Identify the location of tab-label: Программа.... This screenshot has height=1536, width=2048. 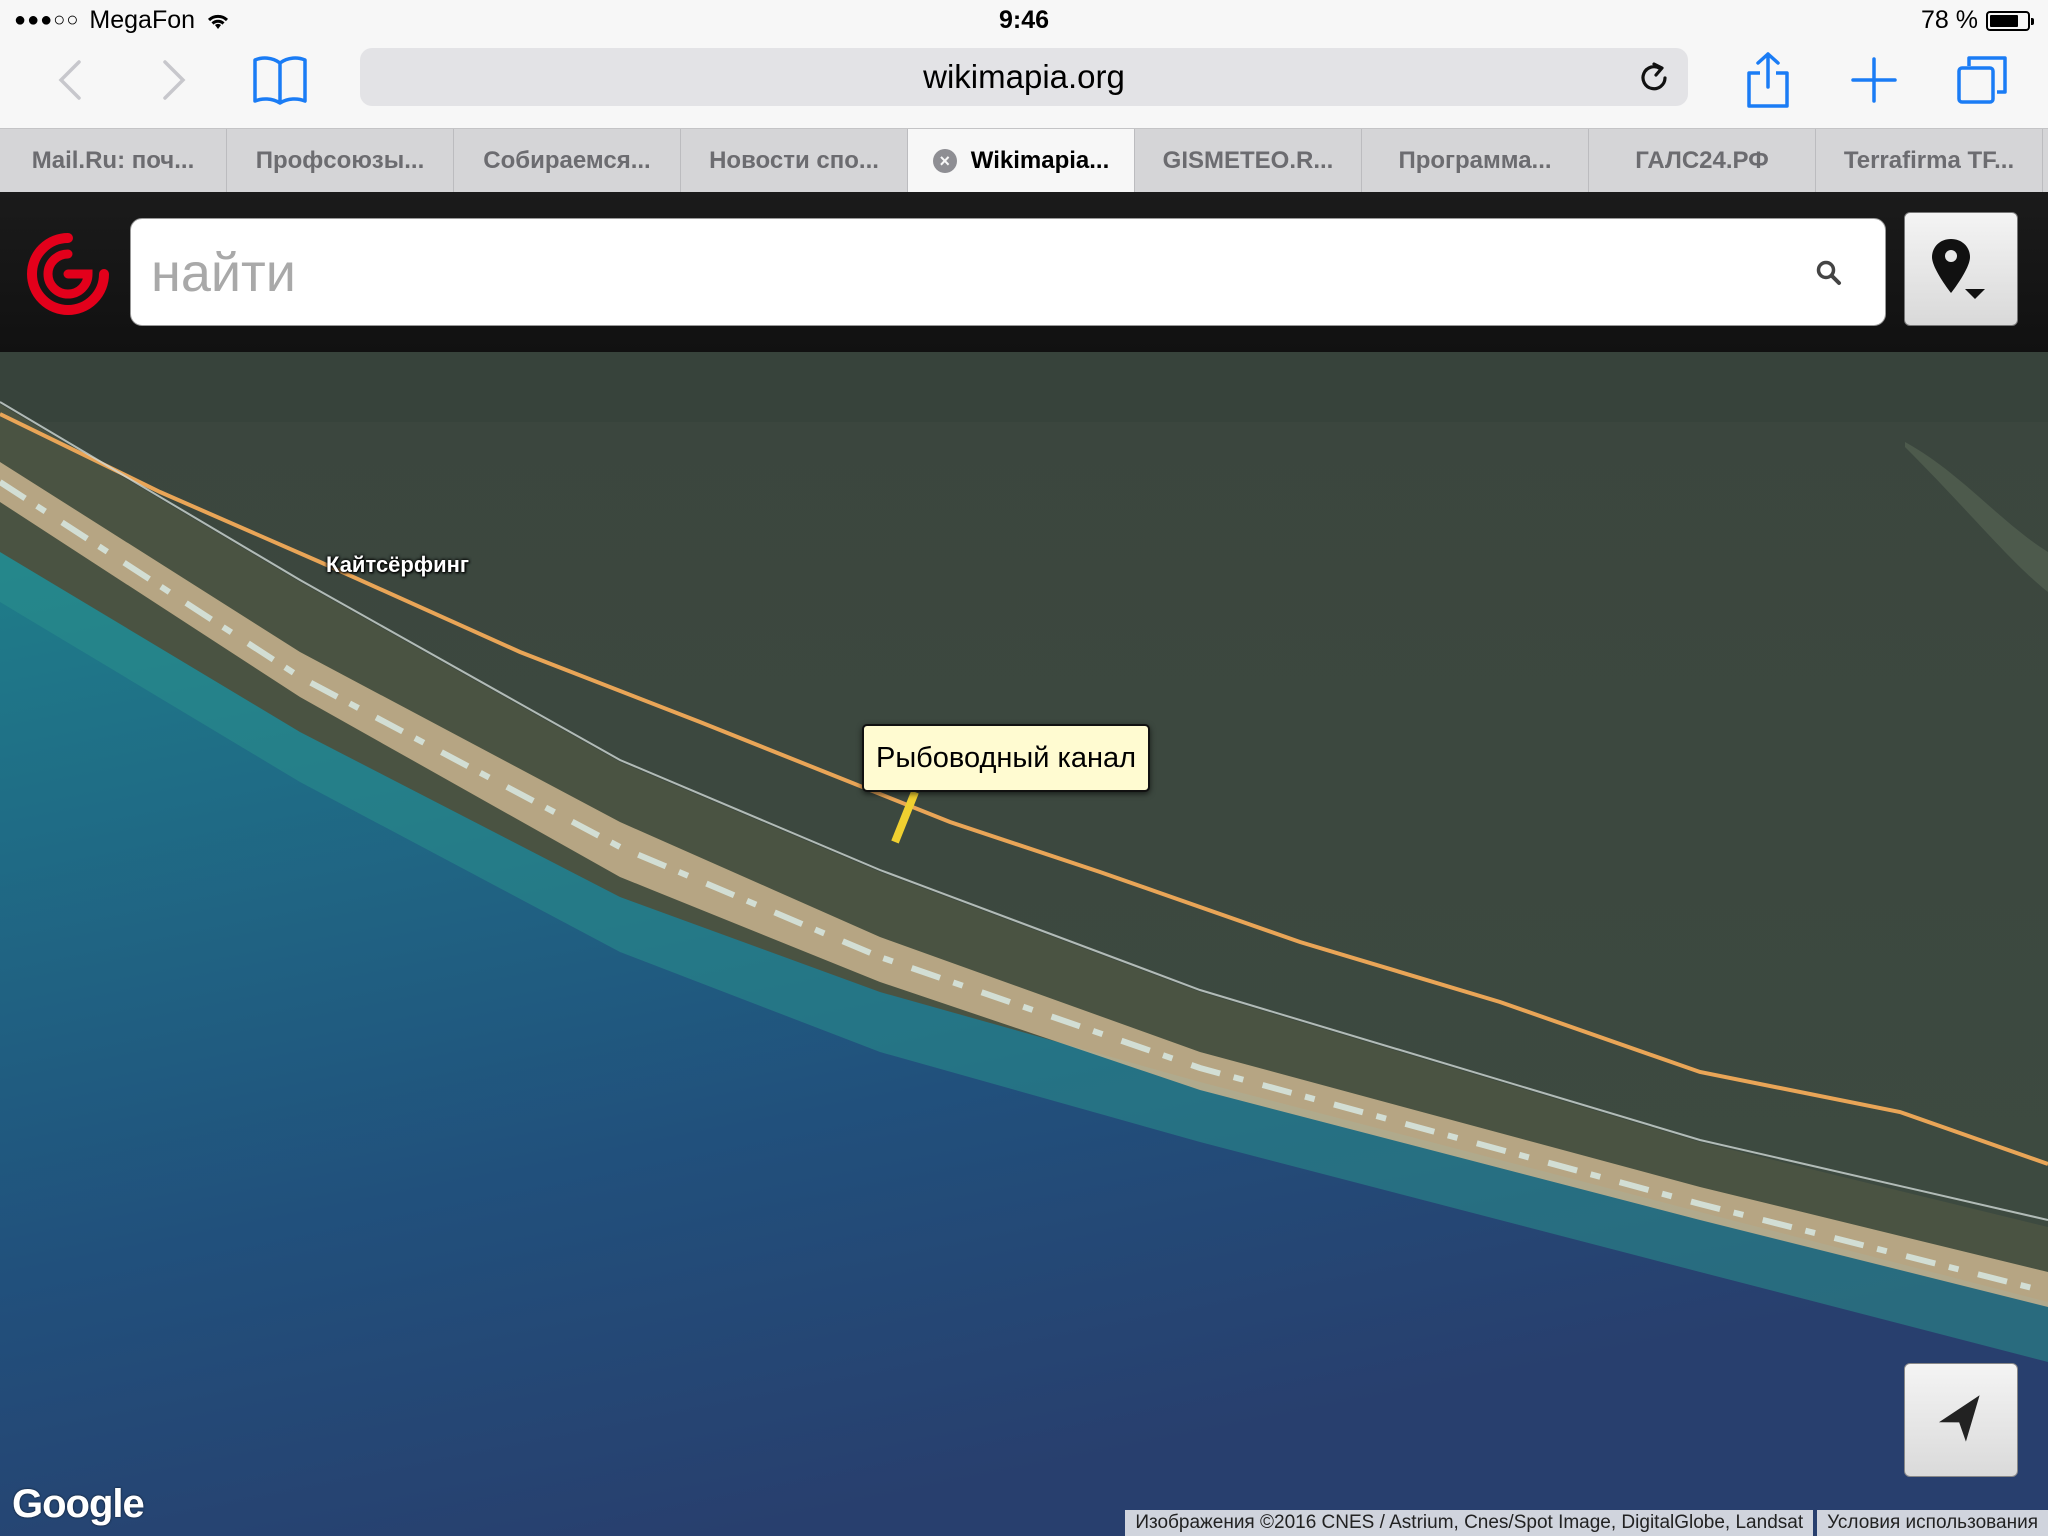
(1475, 160).